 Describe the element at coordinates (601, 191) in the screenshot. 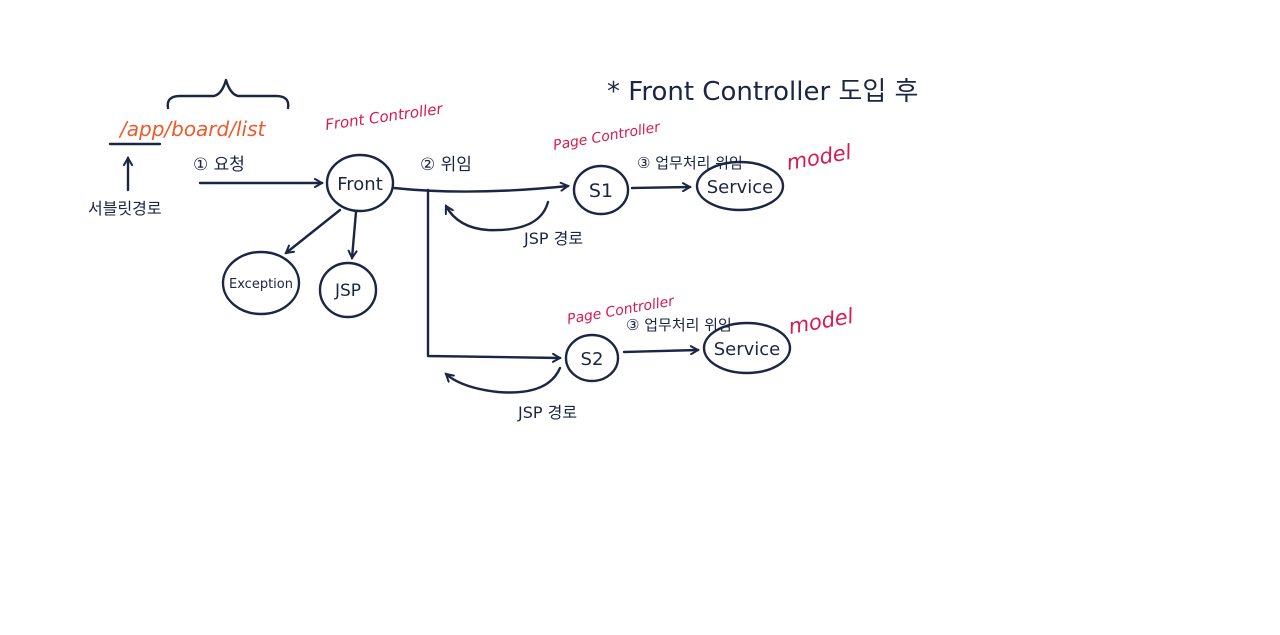

I see `s1-node-label: S1` at that location.